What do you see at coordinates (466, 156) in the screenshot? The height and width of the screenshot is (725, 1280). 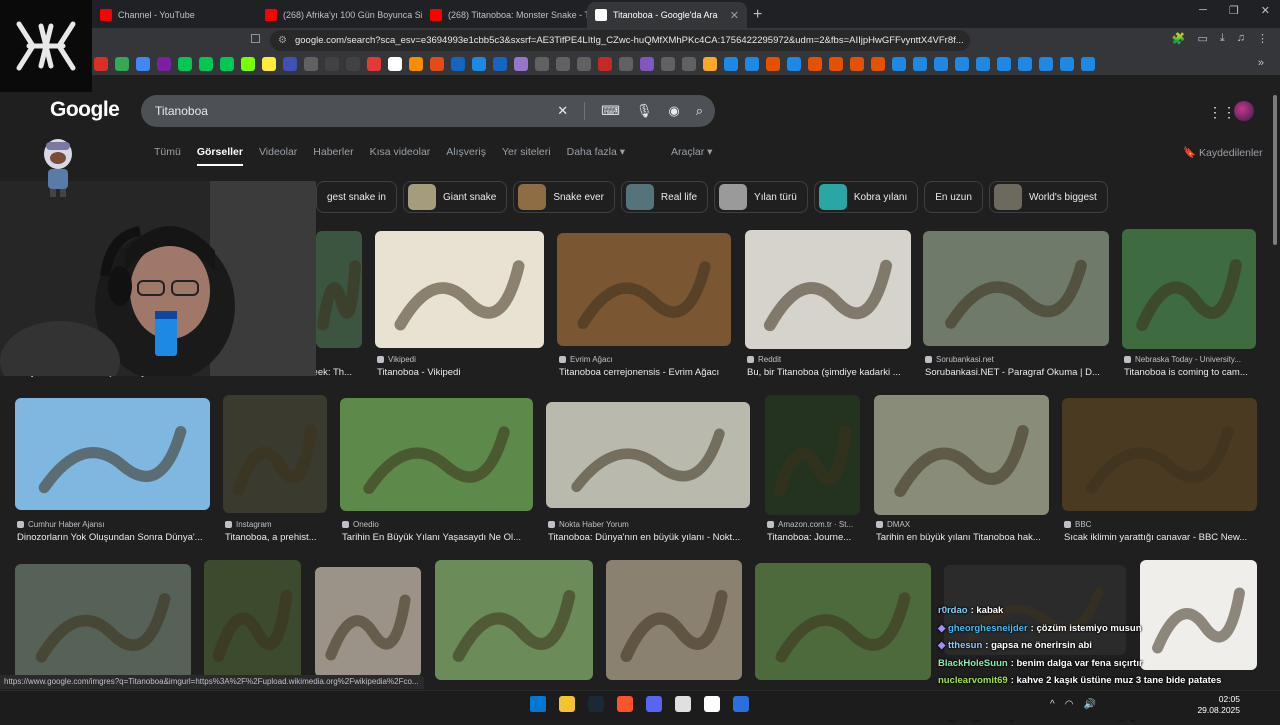 I see `search-tab: Alışveriş` at bounding box center [466, 156].